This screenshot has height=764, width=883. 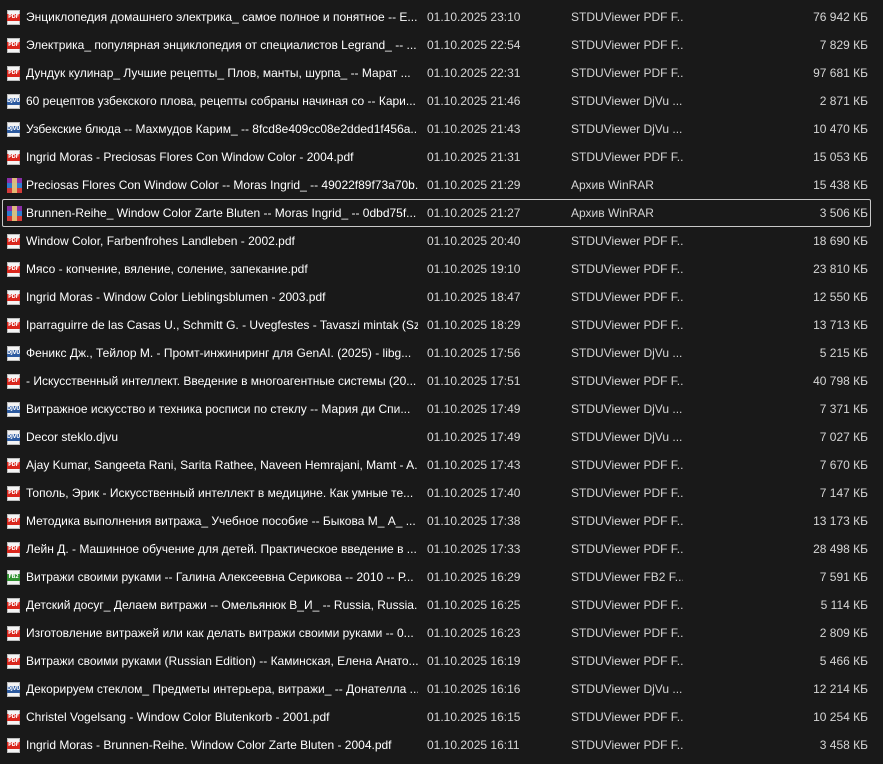 I want to click on file-size: 7 371 КБ, so click(x=843, y=409).